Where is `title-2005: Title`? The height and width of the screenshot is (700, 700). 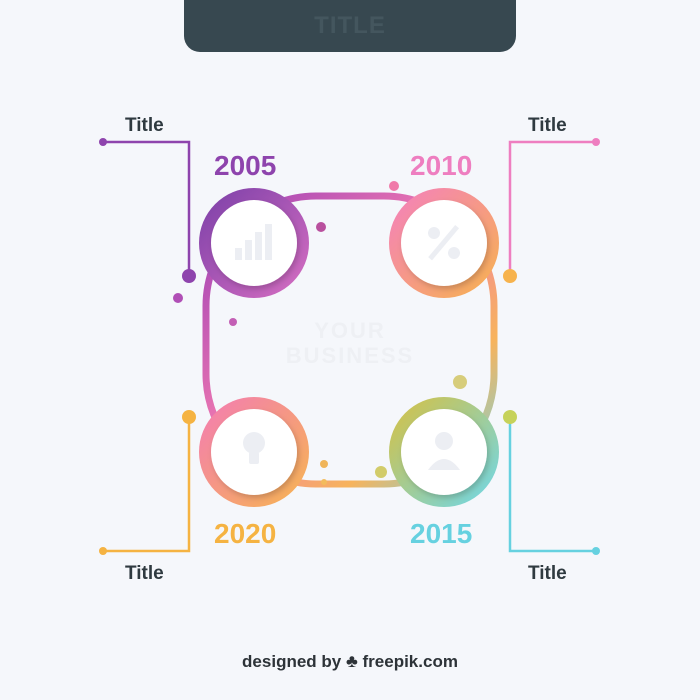
title-2005: Title is located at coordinates (144, 125).